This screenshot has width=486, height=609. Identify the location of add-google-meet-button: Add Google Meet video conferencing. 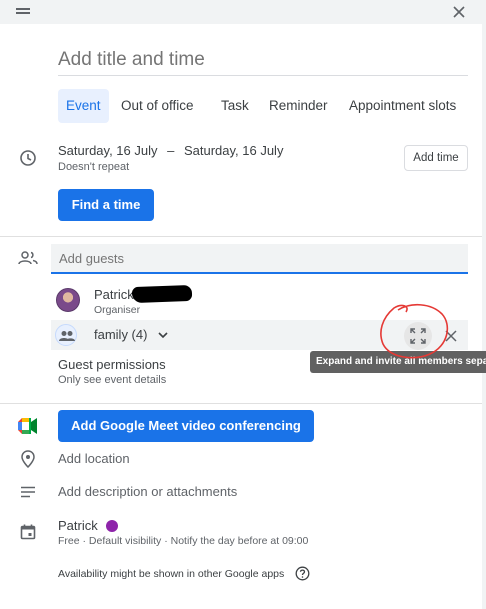
(186, 426).